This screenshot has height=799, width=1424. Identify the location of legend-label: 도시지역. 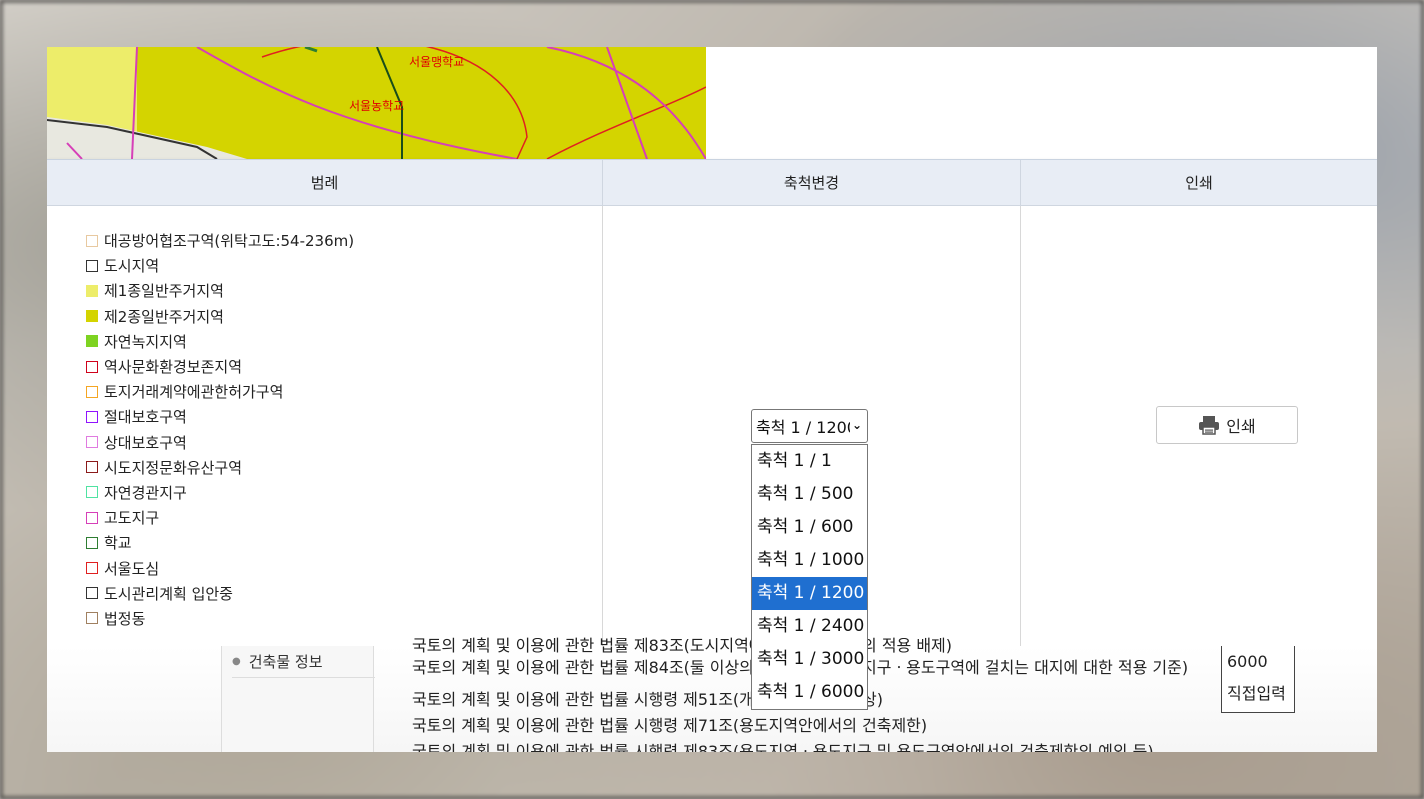
(132, 266).